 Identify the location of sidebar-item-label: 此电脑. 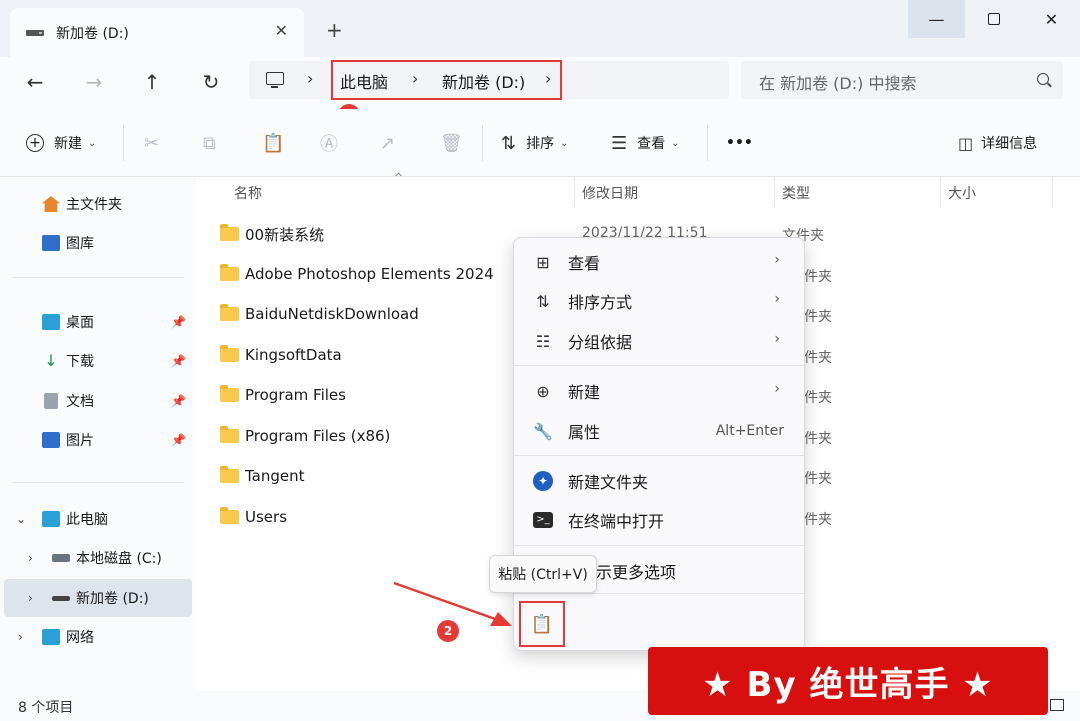
(87, 520).